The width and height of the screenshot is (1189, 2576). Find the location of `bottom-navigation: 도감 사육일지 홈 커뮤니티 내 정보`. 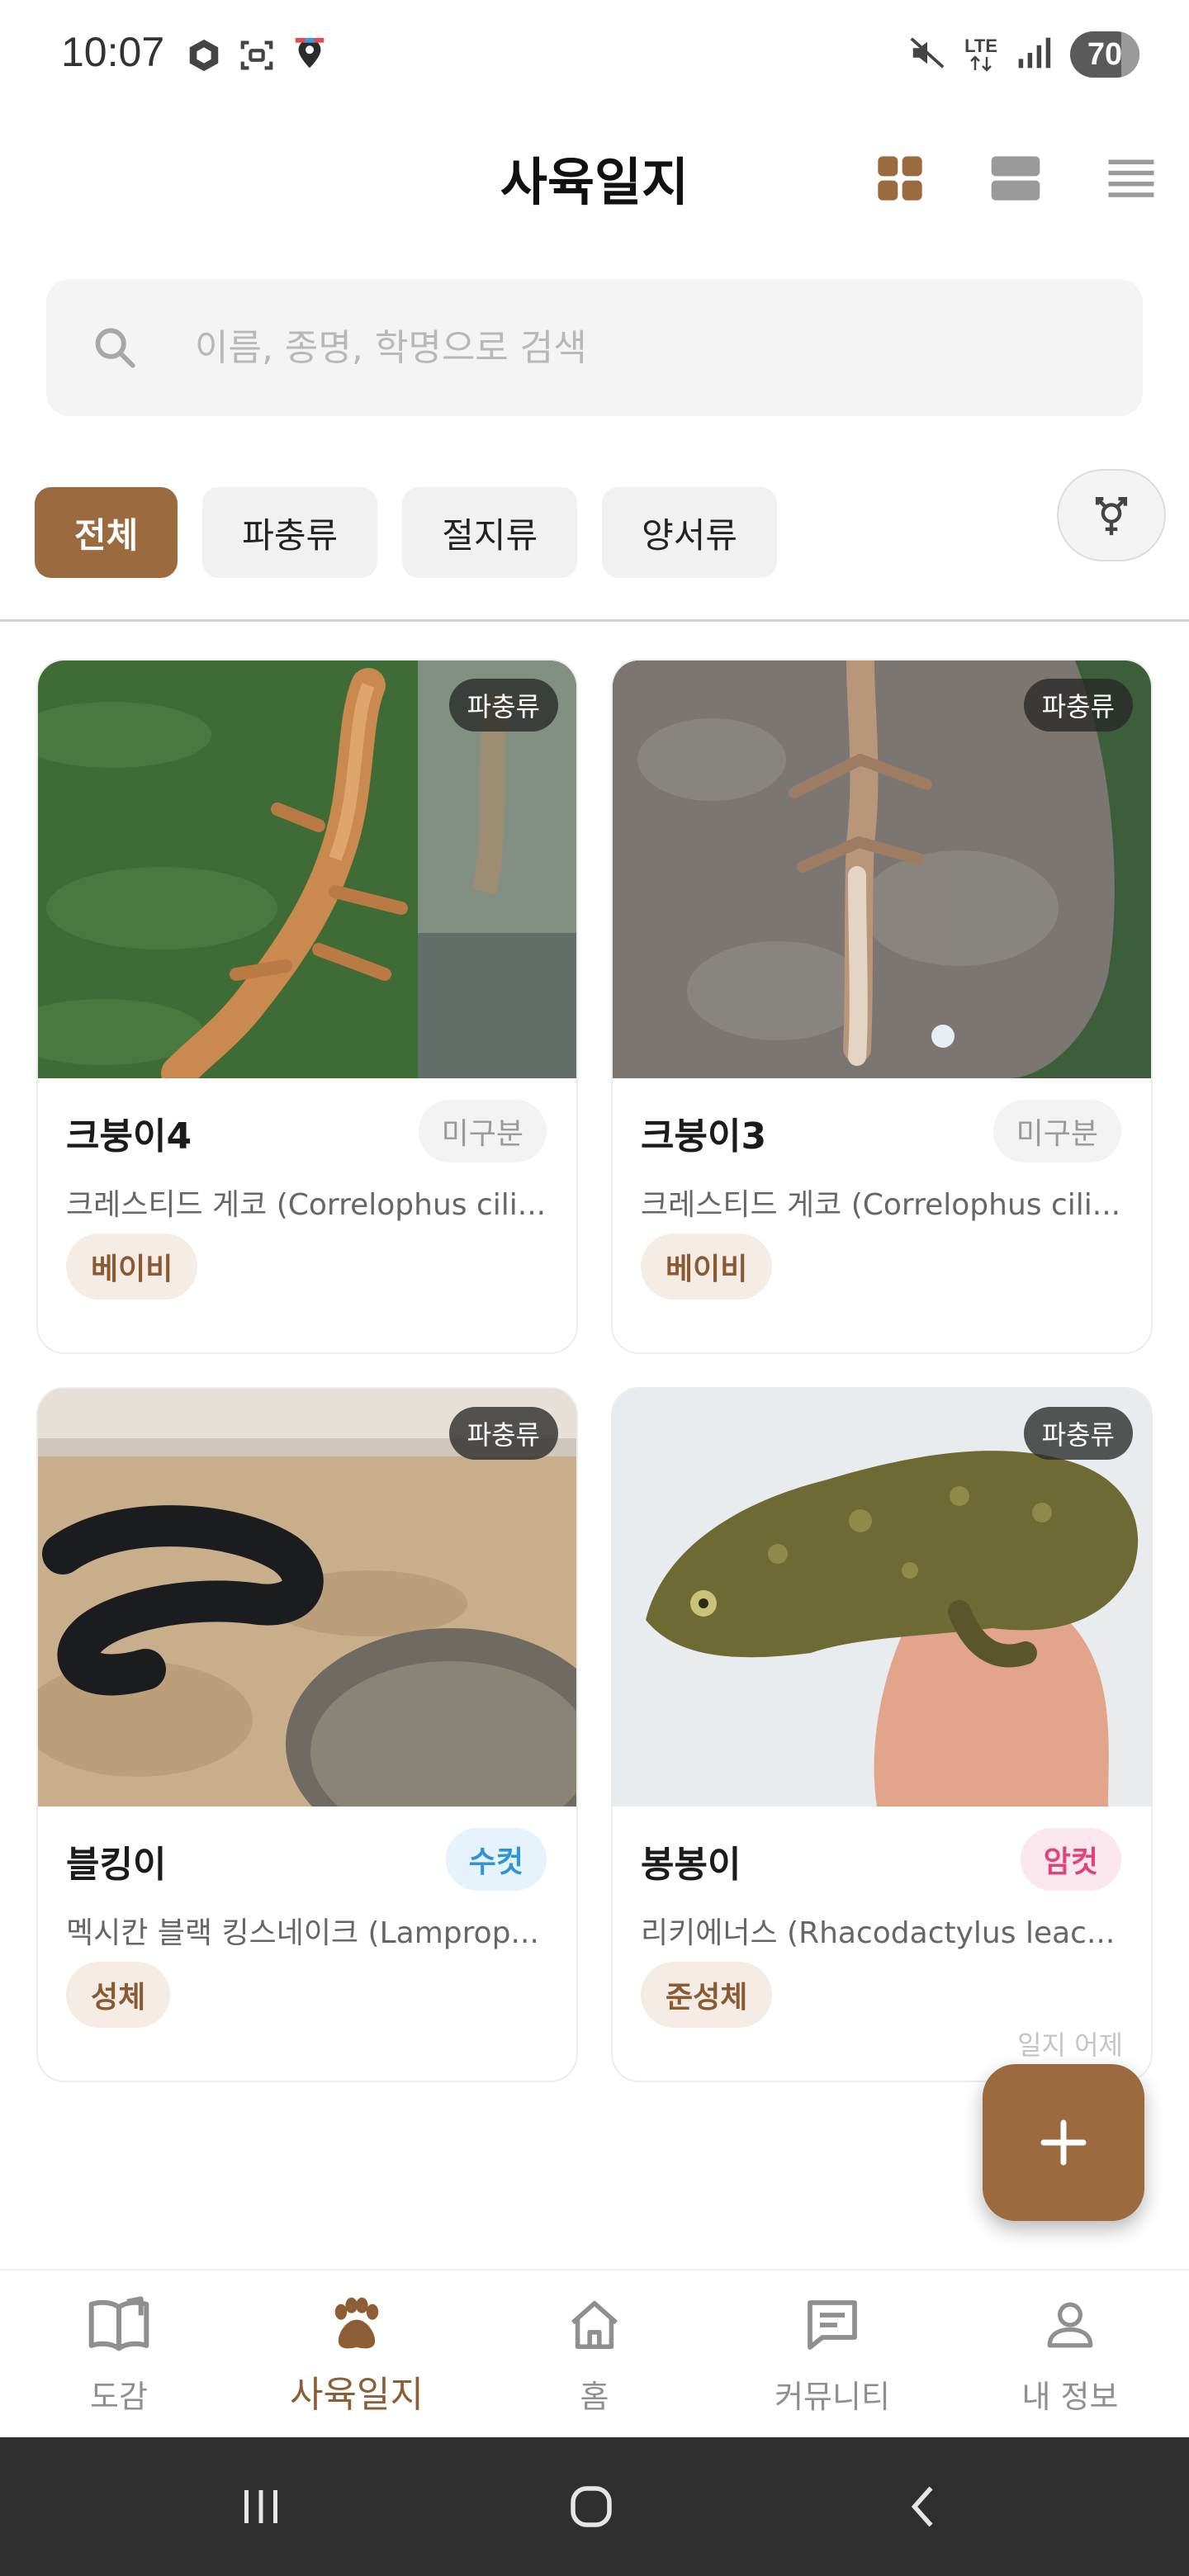

bottom-navigation: 도감 사육일지 홈 커뮤니티 내 정보 is located at coordinates (594, 2353).